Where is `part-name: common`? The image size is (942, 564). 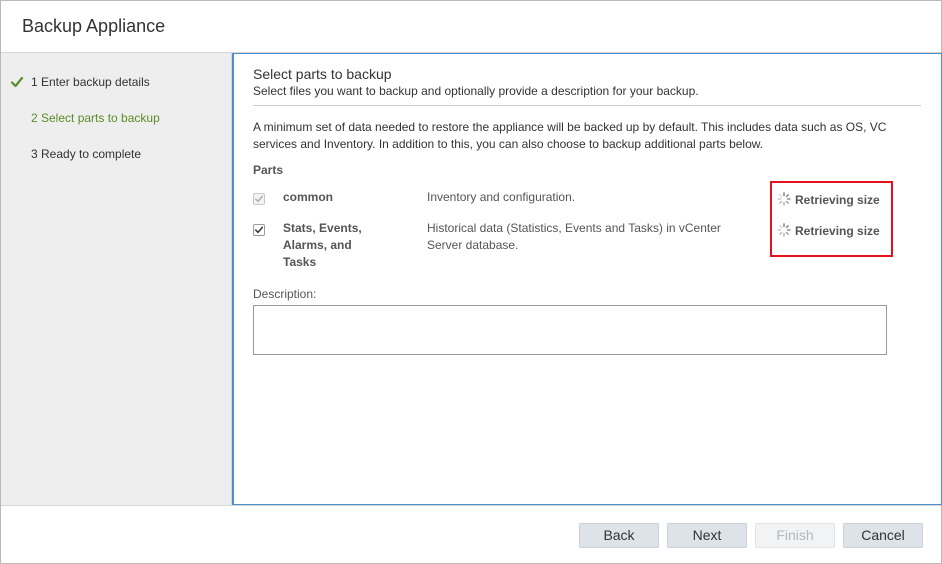 part-name: common is located at coordinates (308, 197).